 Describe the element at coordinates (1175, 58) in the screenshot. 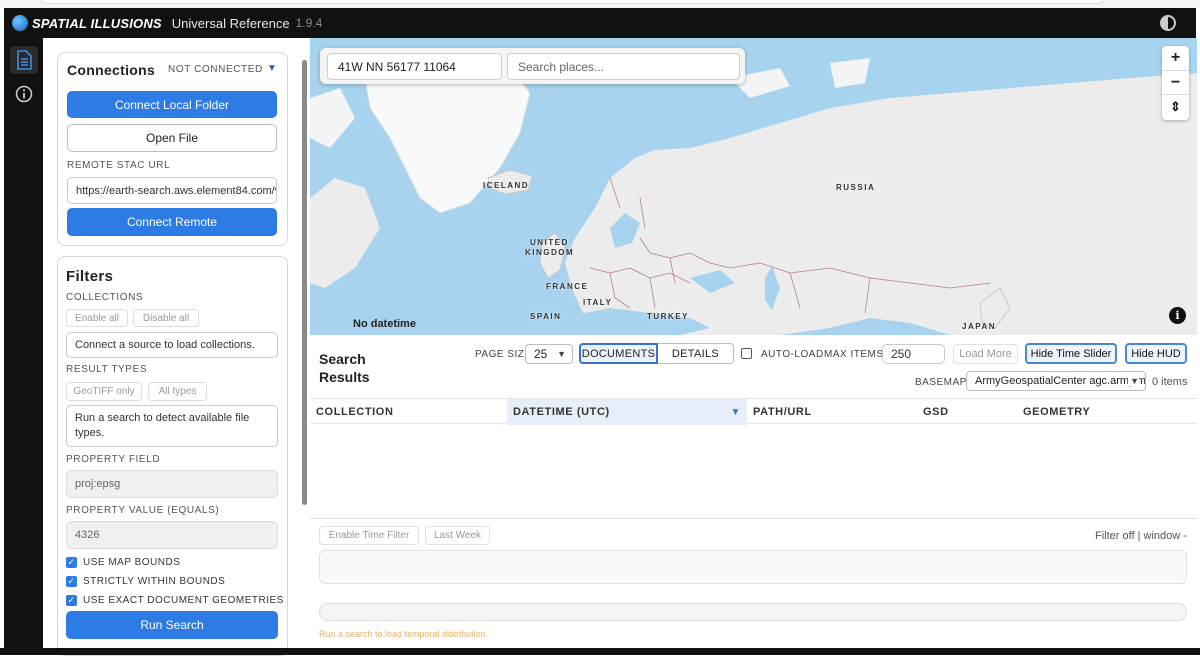

I see `zoom-in-button: +` at that location.